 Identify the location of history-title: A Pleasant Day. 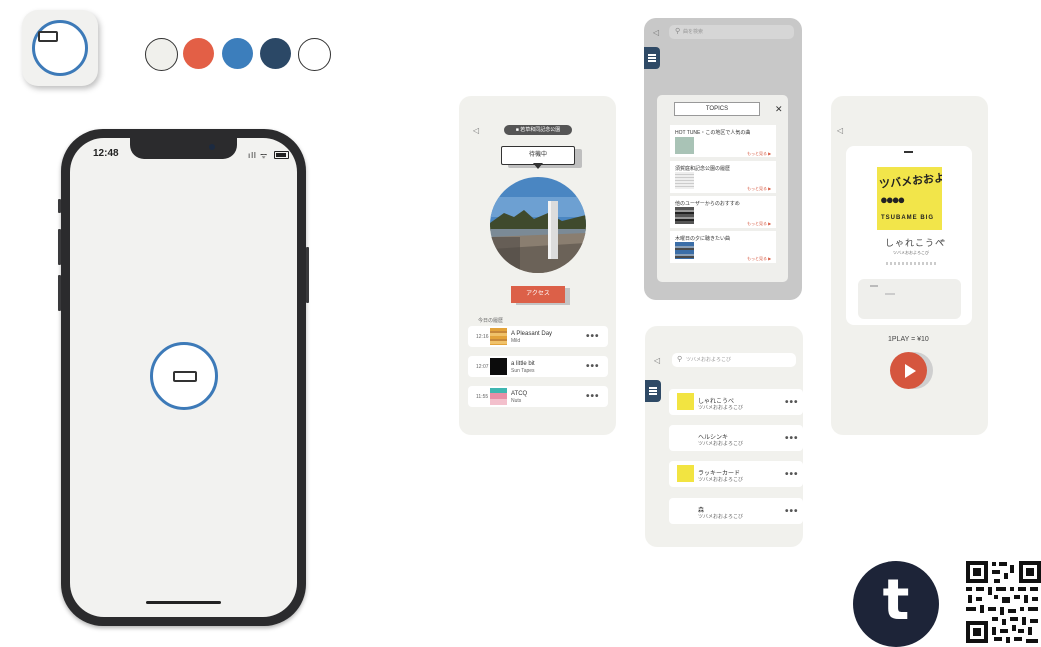
(532, 334).